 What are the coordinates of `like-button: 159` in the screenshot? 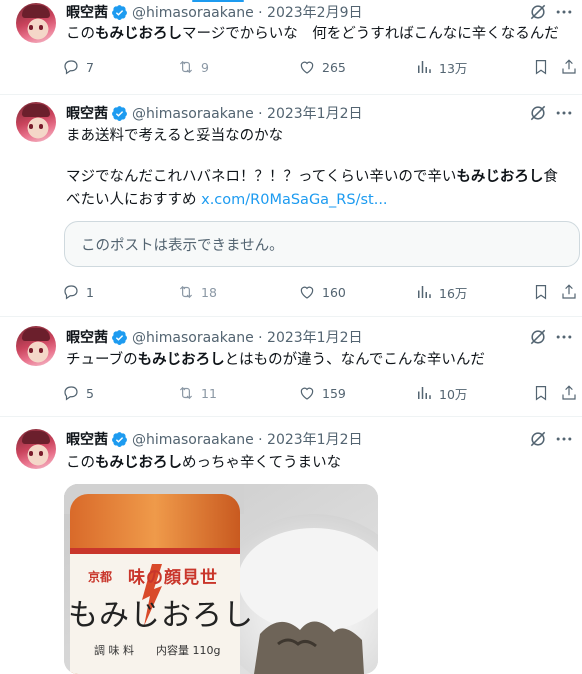 It's located at (322, 393).